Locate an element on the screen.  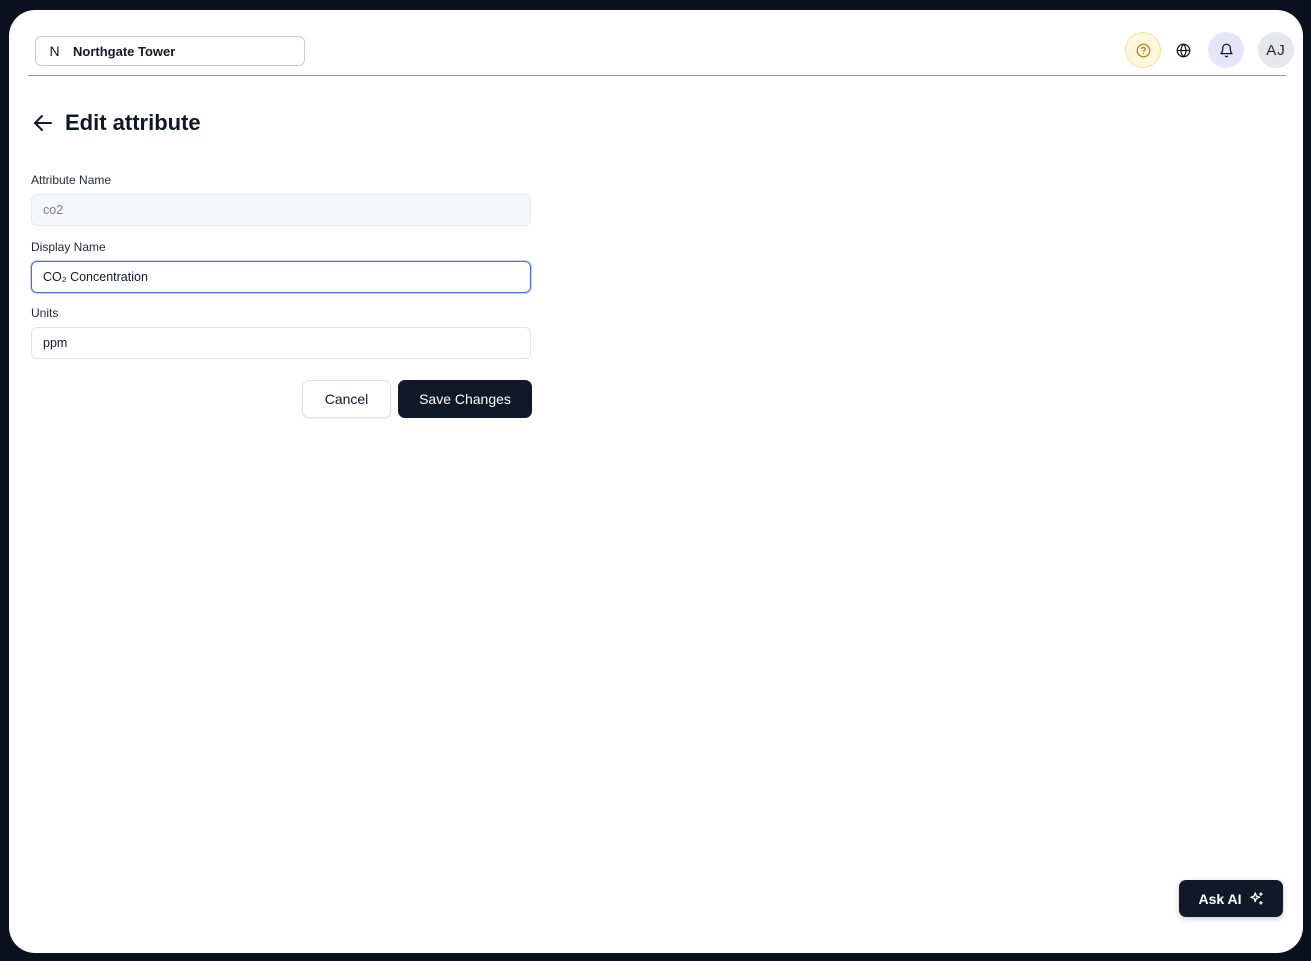
notifications-button is located at coordinates (1226, 50).